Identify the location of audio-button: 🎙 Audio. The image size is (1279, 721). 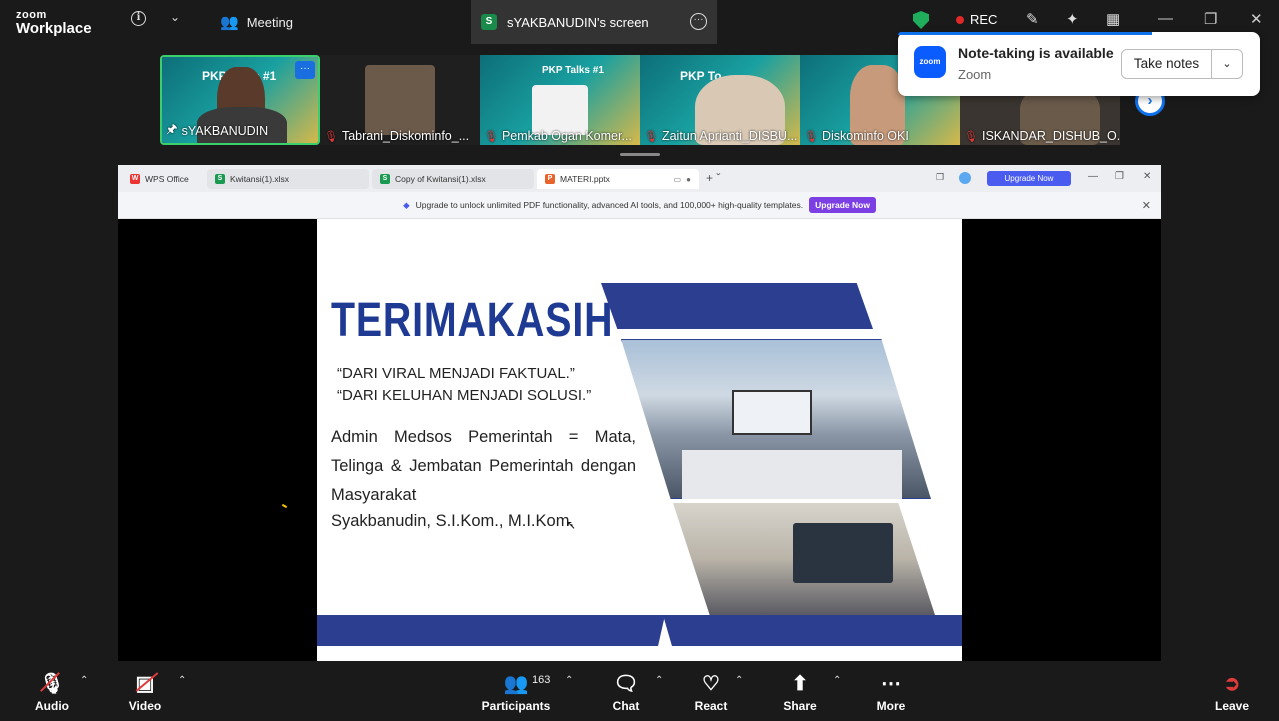
(52, 691).